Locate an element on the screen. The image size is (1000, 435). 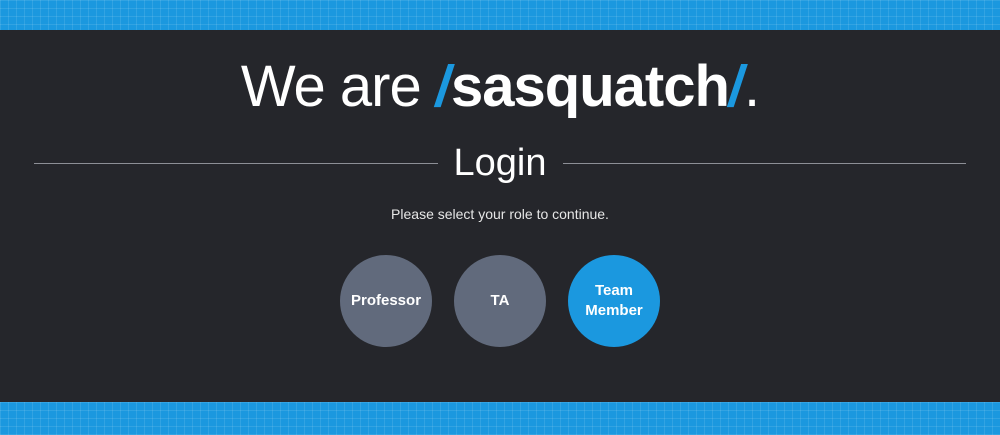
divider-left is located at coordinates (236, 163).